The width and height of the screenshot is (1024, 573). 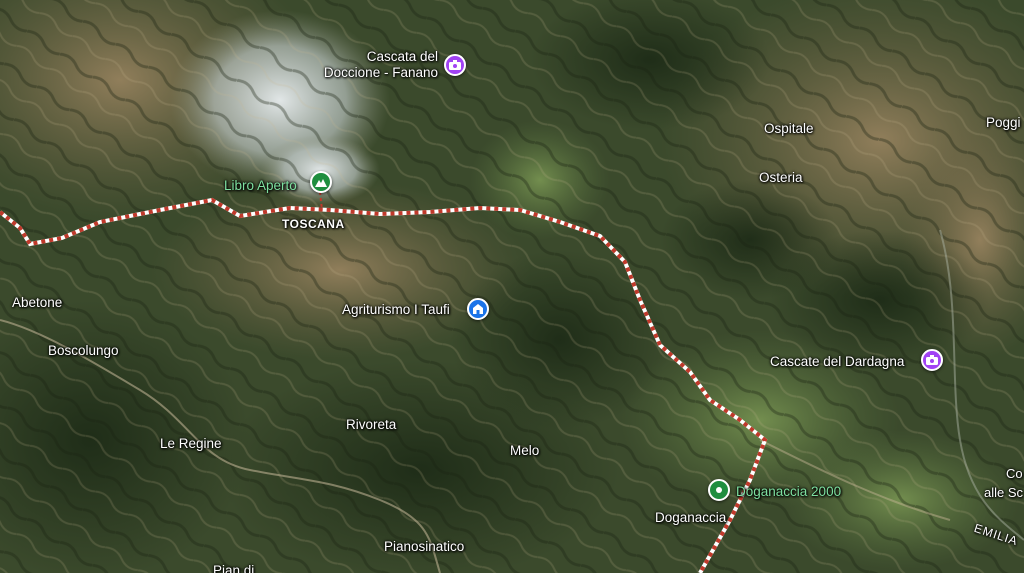 What do you see at coordinates (424, 547) in the screenshot?
I see `place-label-pianosinatico: Pianosinatico` at bounding box center [424, 547].